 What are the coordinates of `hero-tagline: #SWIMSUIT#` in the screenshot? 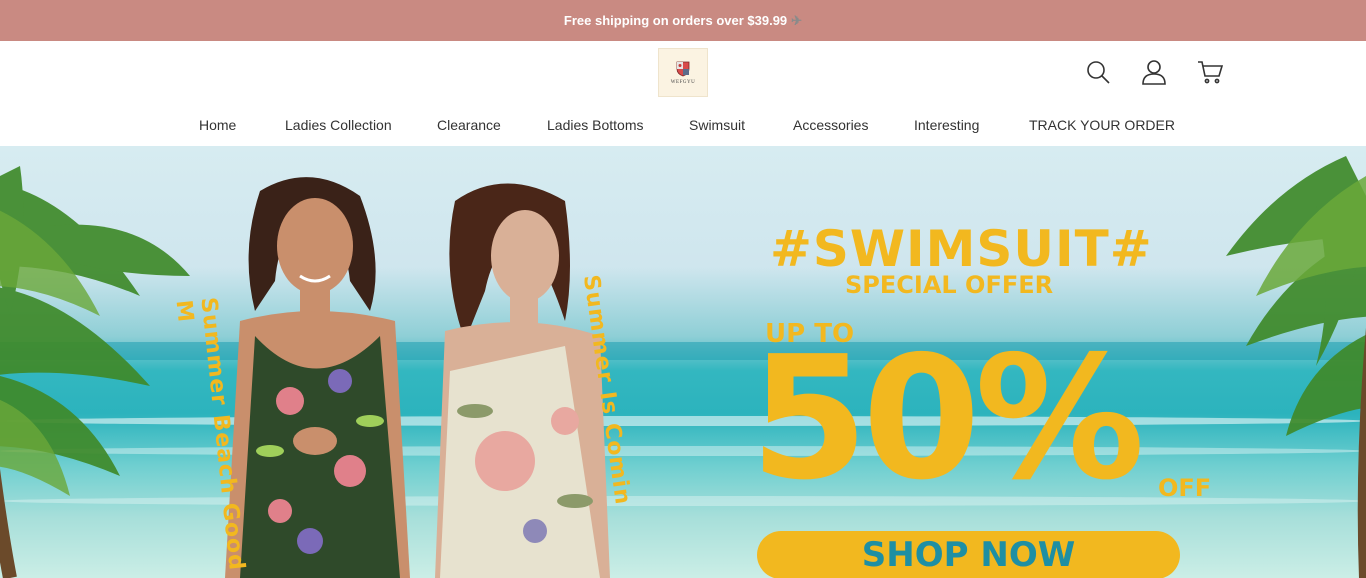 It's located at (961, 249).